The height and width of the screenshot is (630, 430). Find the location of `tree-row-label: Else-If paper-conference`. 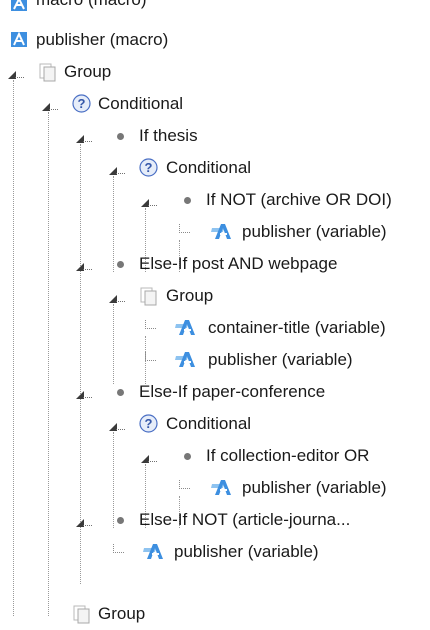

tree-row-label: Else-If paper-conference is located at coordinates (232, 391).